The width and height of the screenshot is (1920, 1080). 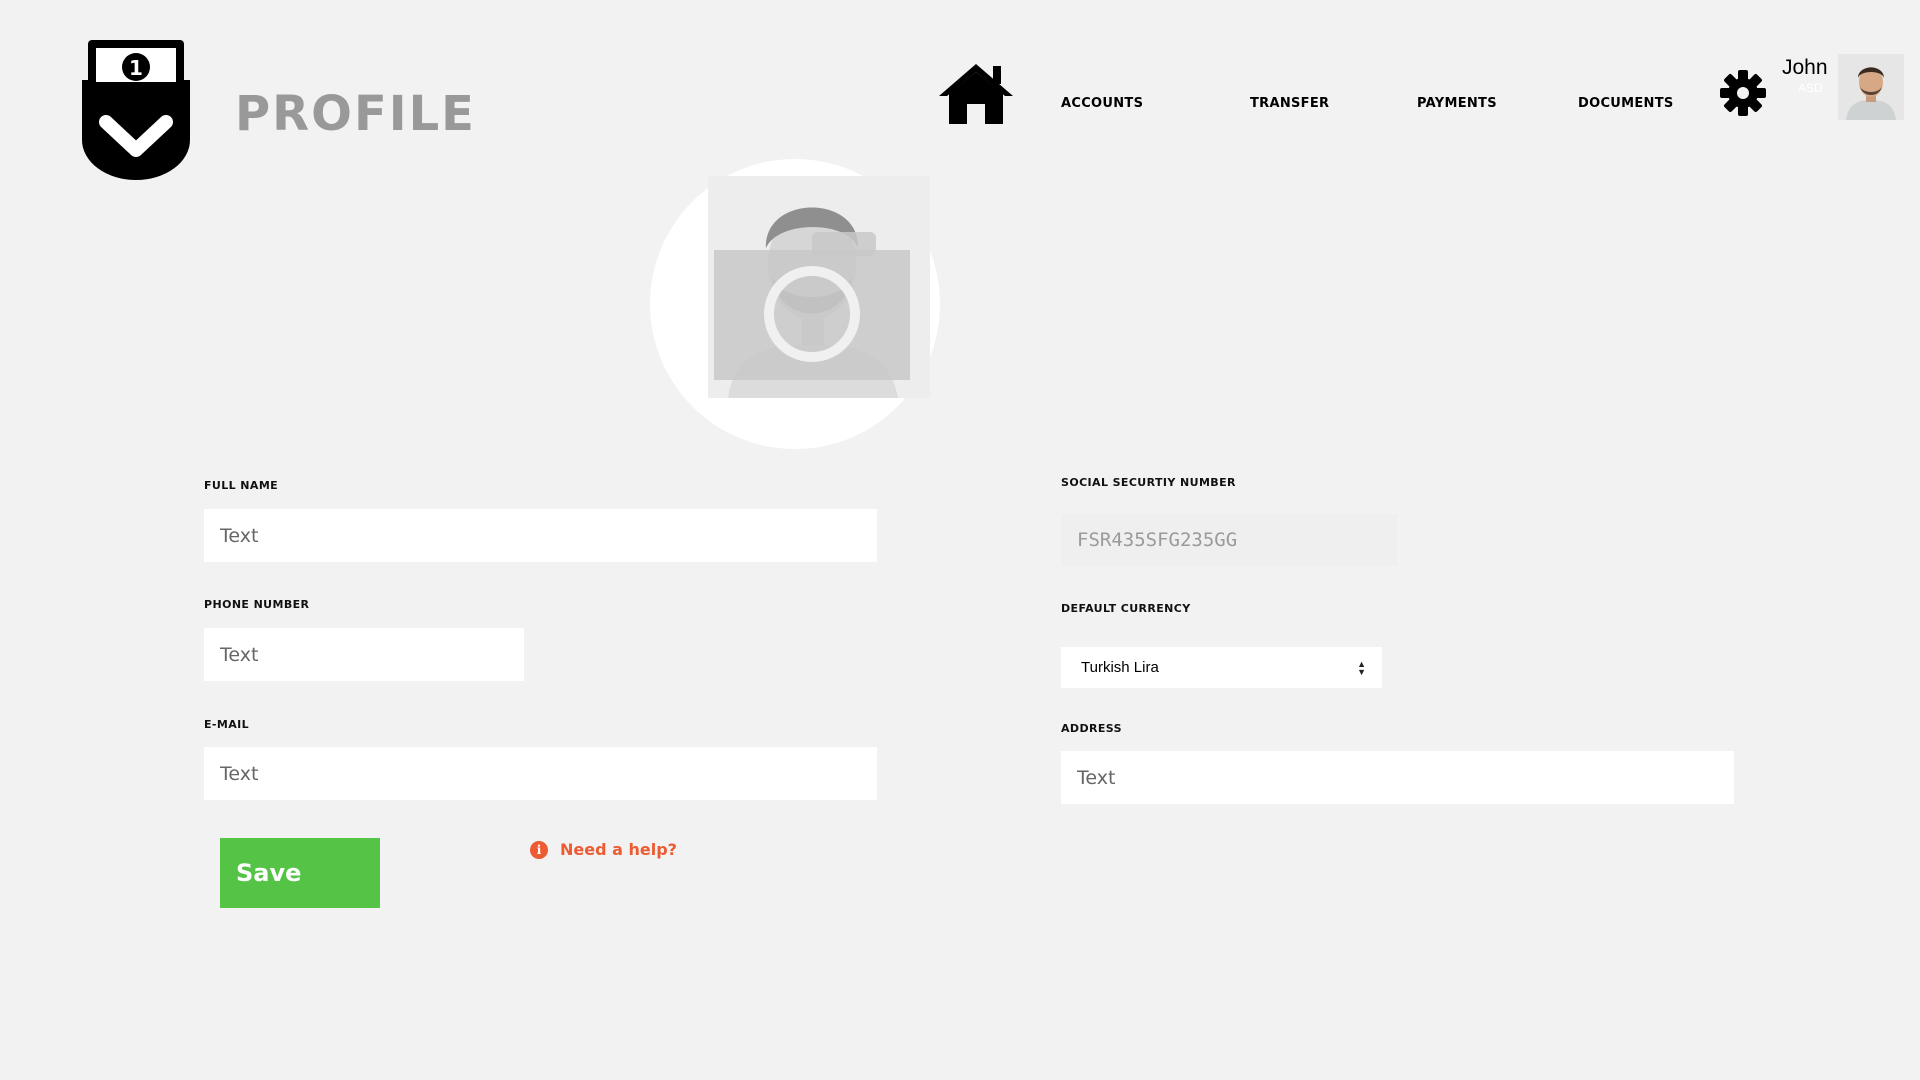 What do you see at coordinates (539, 849) in the screenshot?
I see `info-icon: i` at bounding box center [539, 849].